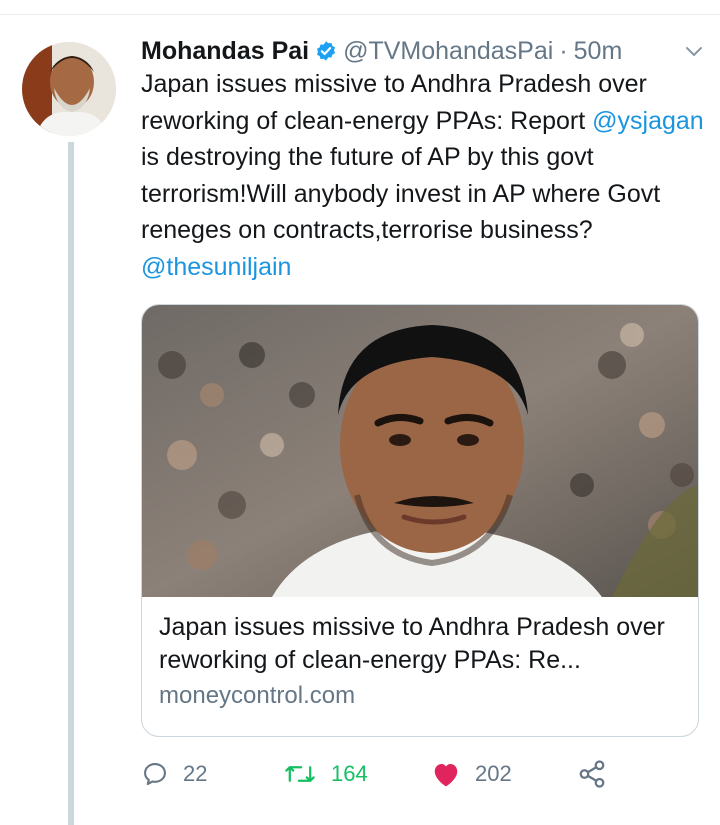  What do you see at coordinates (300, 774) in the screenshot?
I see `retweet-icon` at bounding box center [300, 774].